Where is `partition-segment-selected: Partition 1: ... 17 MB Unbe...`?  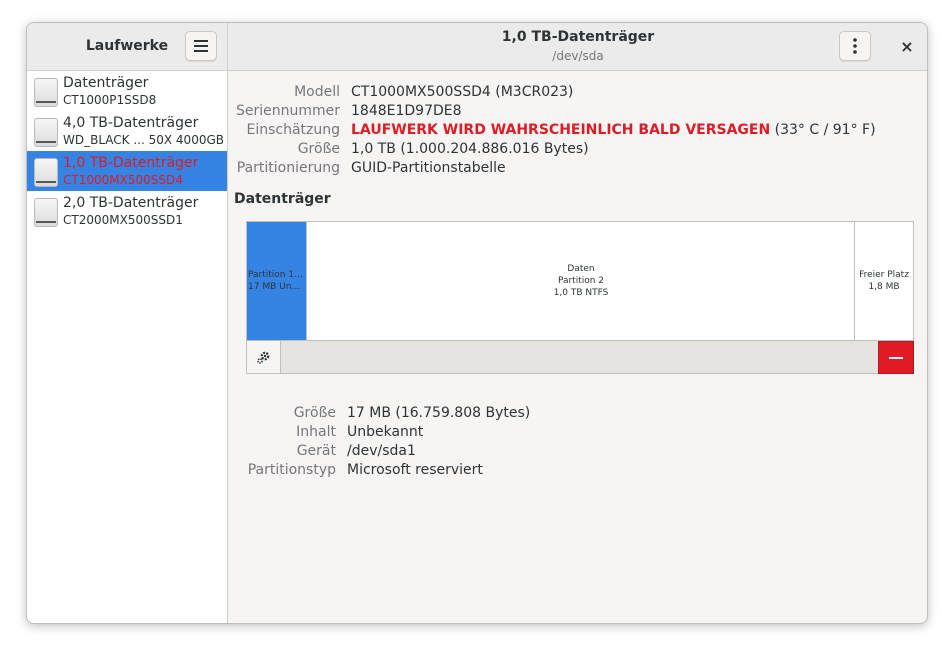 partition-segment-selected: Partition 1: ... 17 MB Unbe... is located at coordinates (276, 281).